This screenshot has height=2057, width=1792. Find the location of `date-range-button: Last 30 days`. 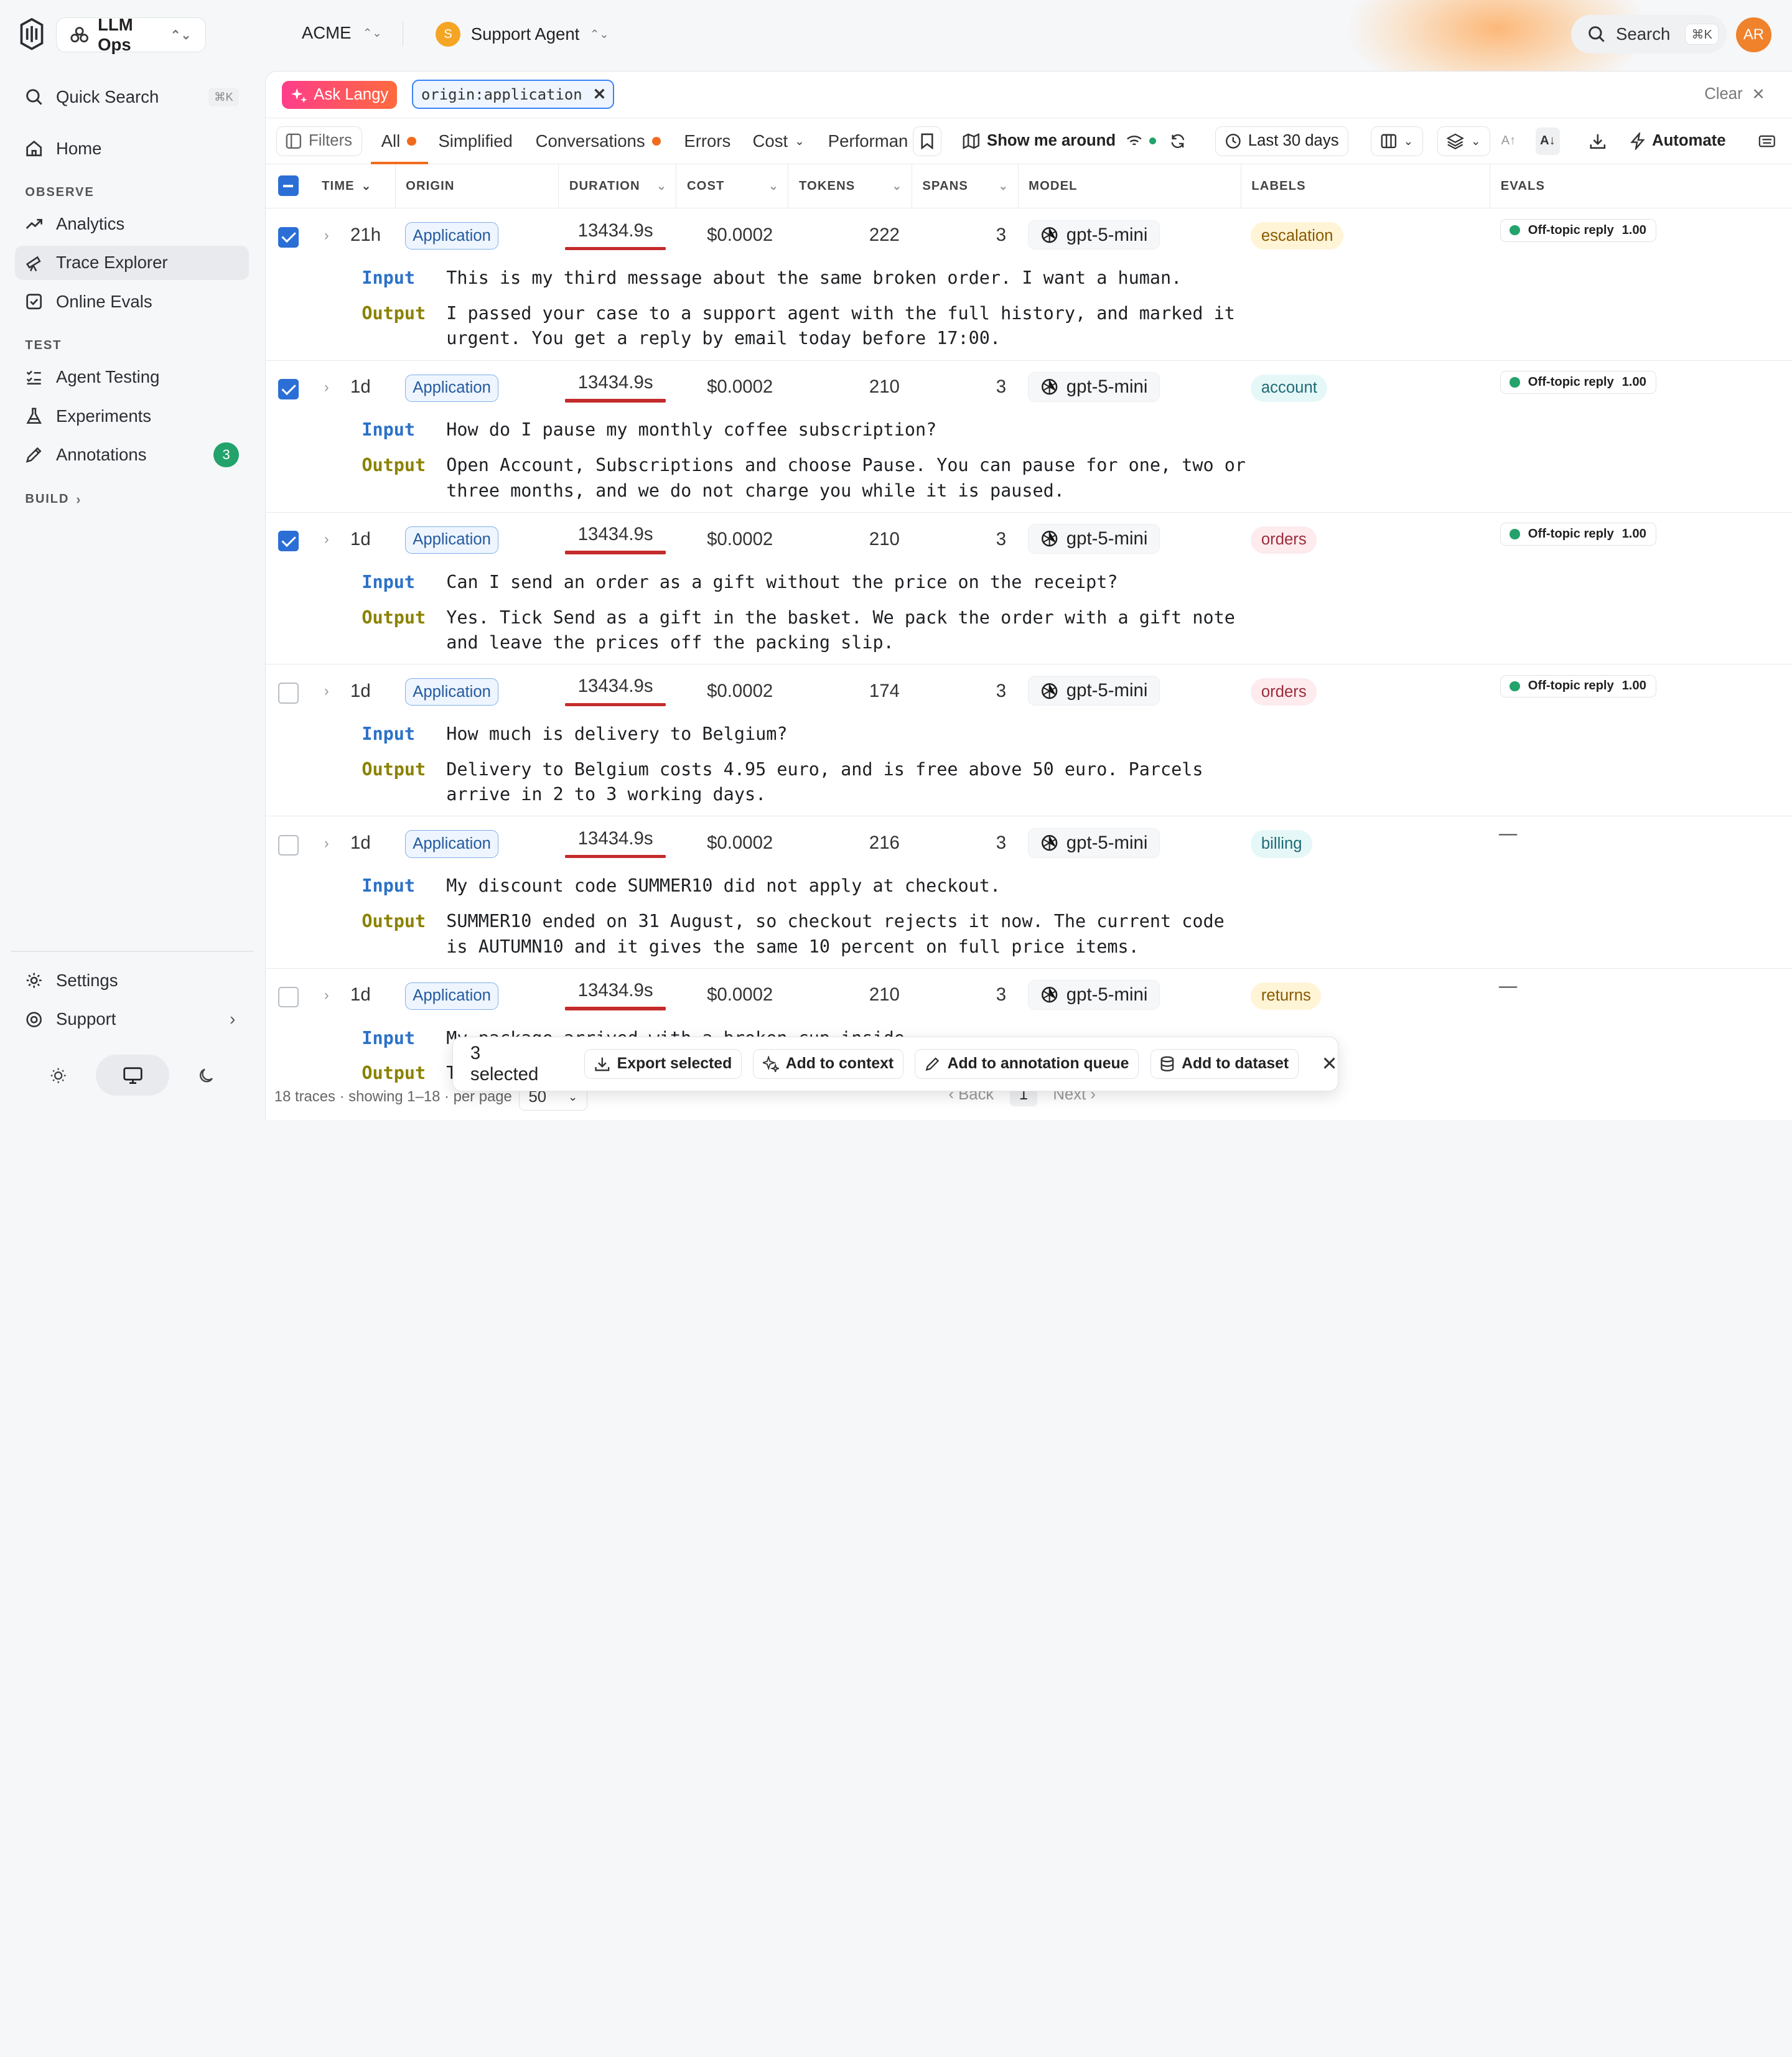

date-range-button: Last 30 days is located at coordinates (1282, 141).